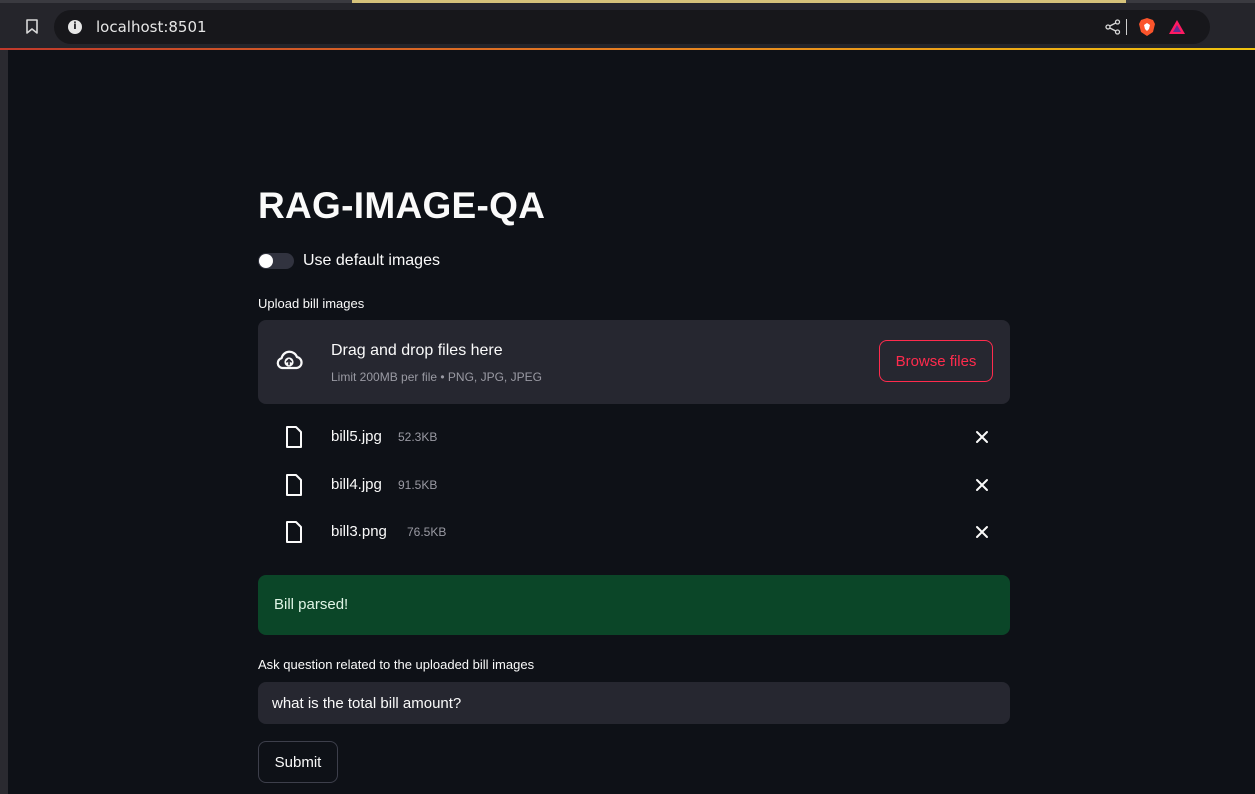  I want to click on uploaded-file-row: bill4.jpg 91.5KB, so click(634, 485).